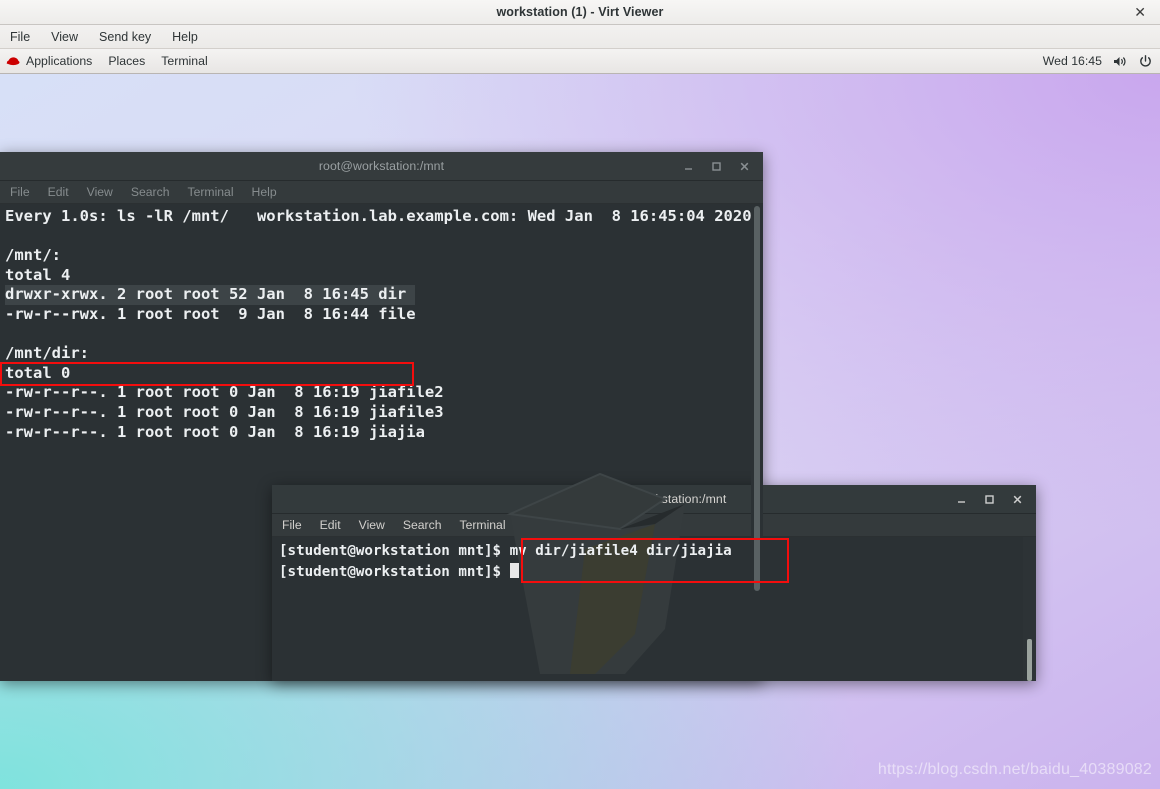 The image size is (1160, 789). Describe the element at coordinates (20, 37) in the screenshot. I see `menu-file: File` at that location.